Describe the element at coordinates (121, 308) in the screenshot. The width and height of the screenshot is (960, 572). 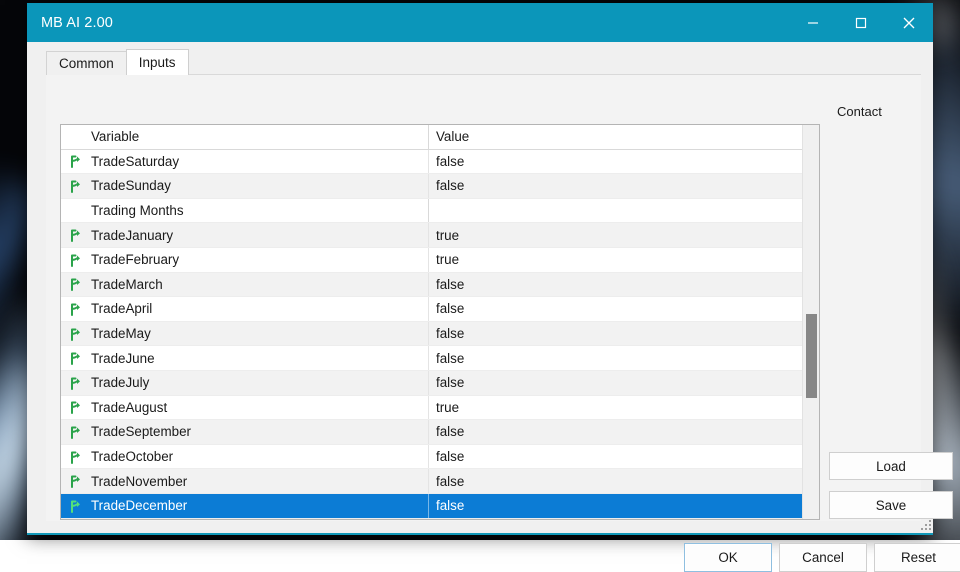
I see `variable-name: TradeApril` at that location.